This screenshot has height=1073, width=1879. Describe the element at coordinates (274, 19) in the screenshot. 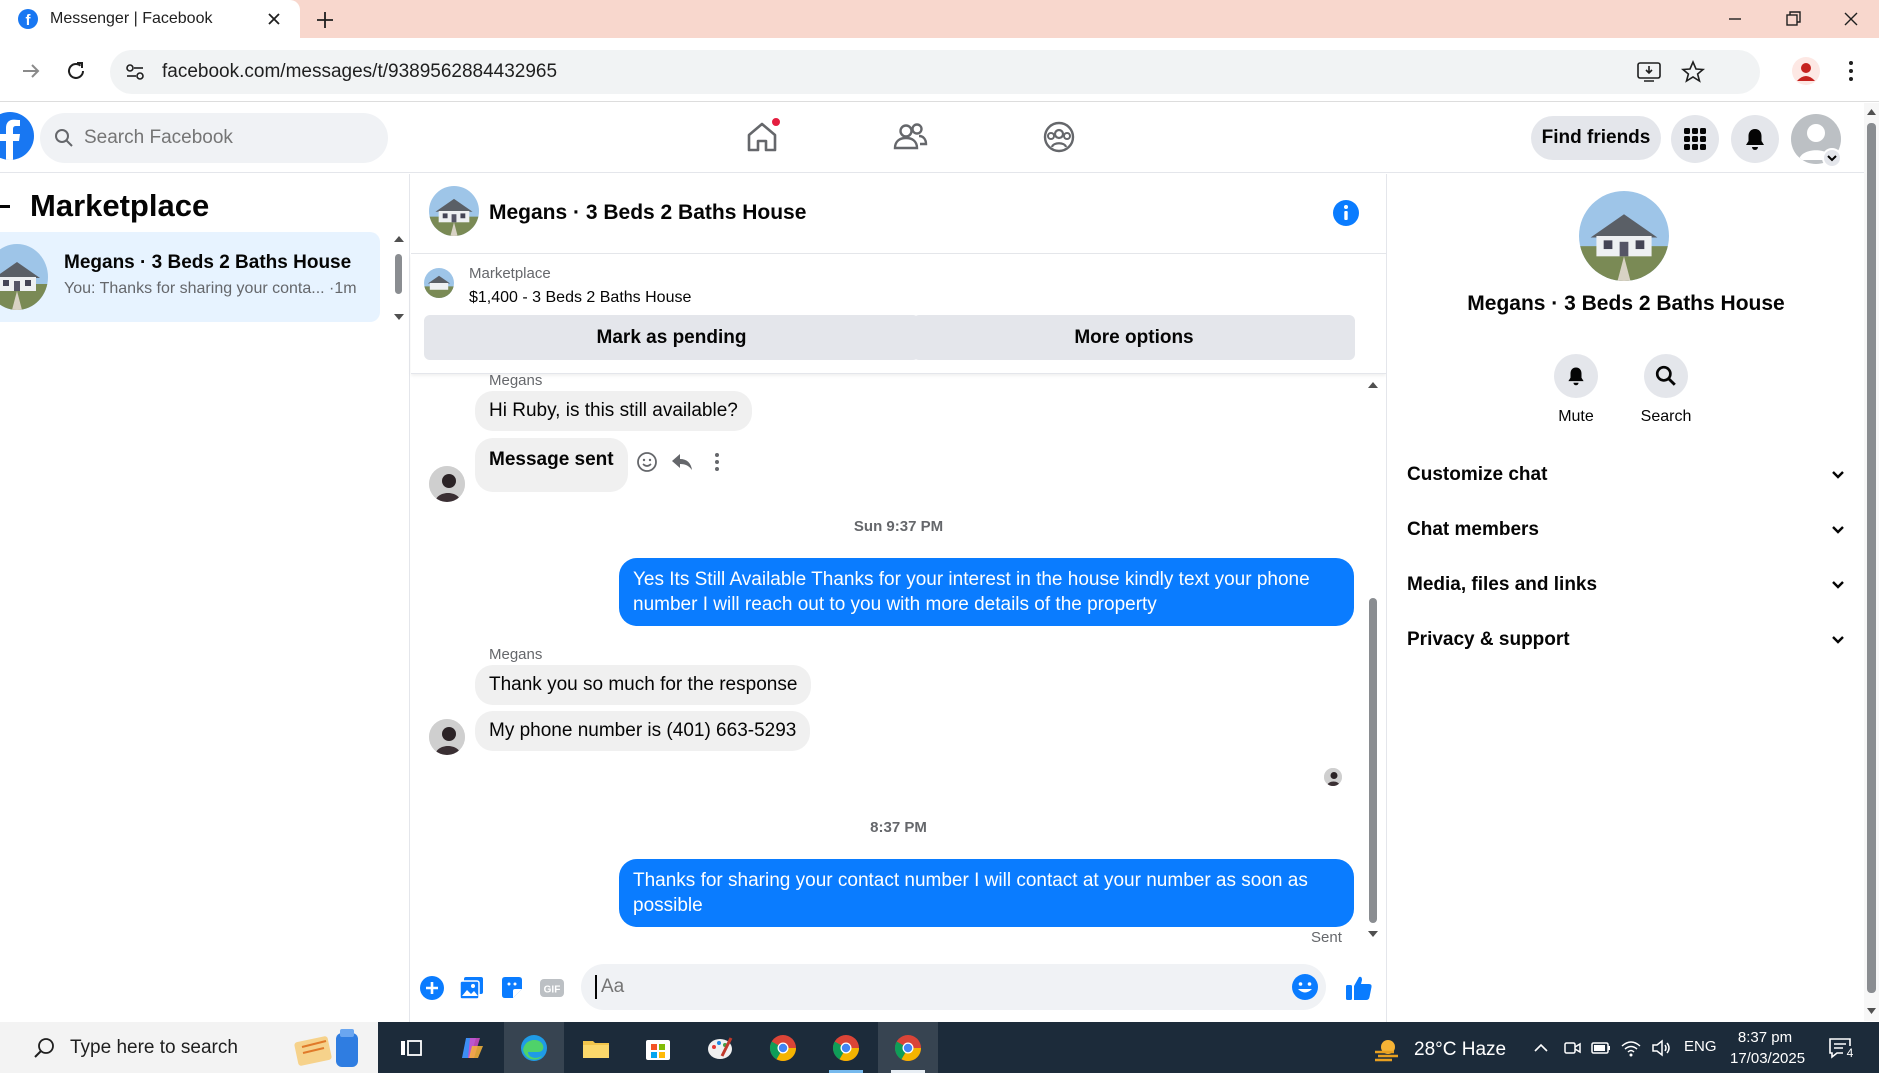

I see `tab-close-icon` at that location.